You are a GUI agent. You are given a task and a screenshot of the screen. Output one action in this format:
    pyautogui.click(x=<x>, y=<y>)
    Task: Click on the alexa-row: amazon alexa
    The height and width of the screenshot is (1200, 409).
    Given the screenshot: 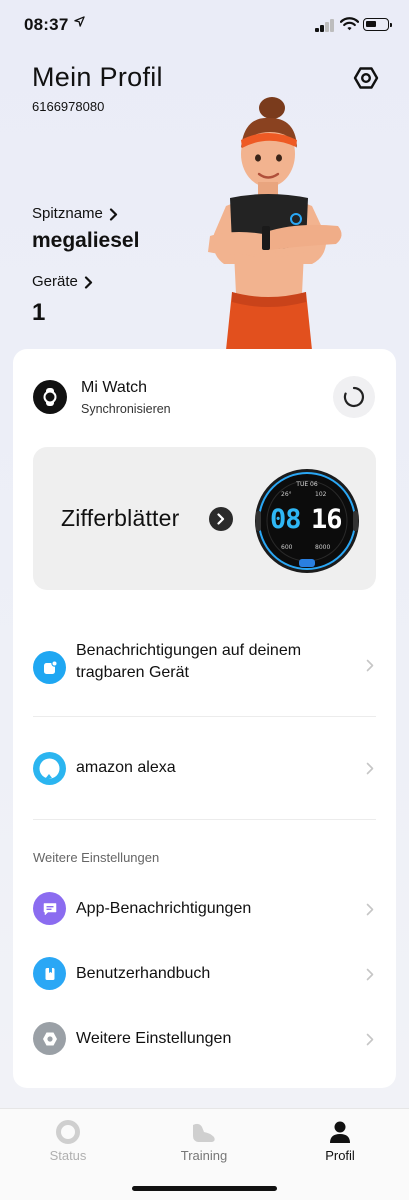 What is the action you would take?
    pyautogui.click(x=204, y=769)
    